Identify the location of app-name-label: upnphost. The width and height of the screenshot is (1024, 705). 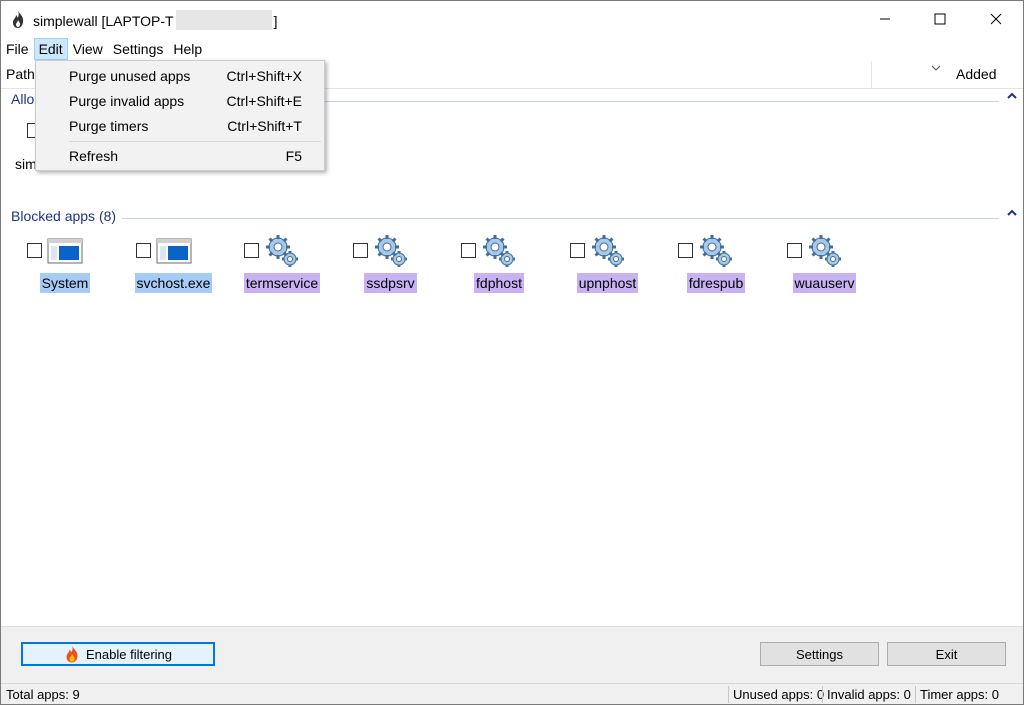
(607, 283).